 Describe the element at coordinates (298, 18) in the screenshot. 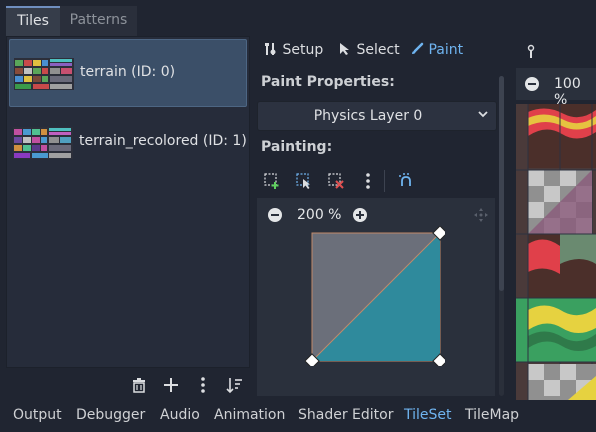

I see `top-tab-bar: Tiles Patterns` at that location.